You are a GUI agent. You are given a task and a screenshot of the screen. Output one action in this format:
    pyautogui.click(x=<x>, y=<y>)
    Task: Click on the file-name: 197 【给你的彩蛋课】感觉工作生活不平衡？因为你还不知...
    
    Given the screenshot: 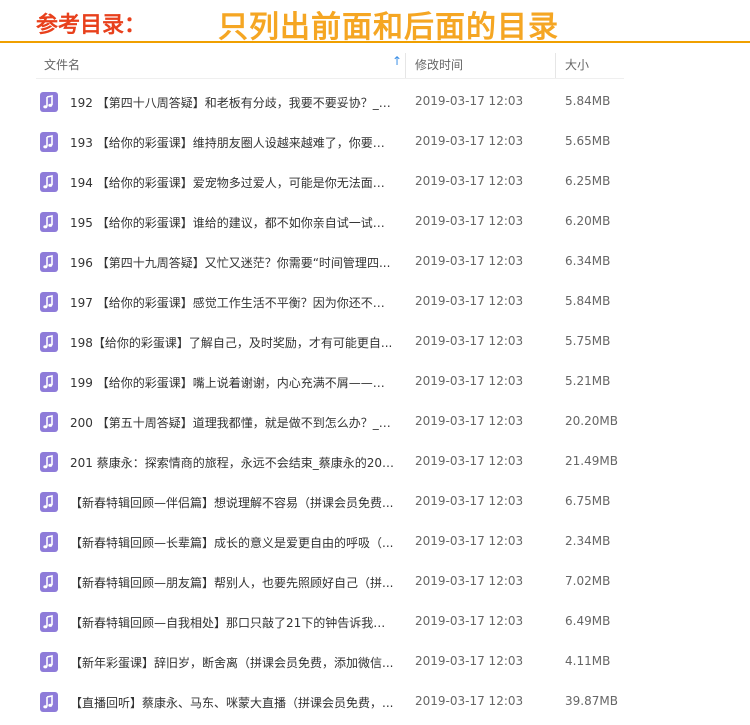 What is the action you would take?
    pyautogui.click(x=233, y=302)
    